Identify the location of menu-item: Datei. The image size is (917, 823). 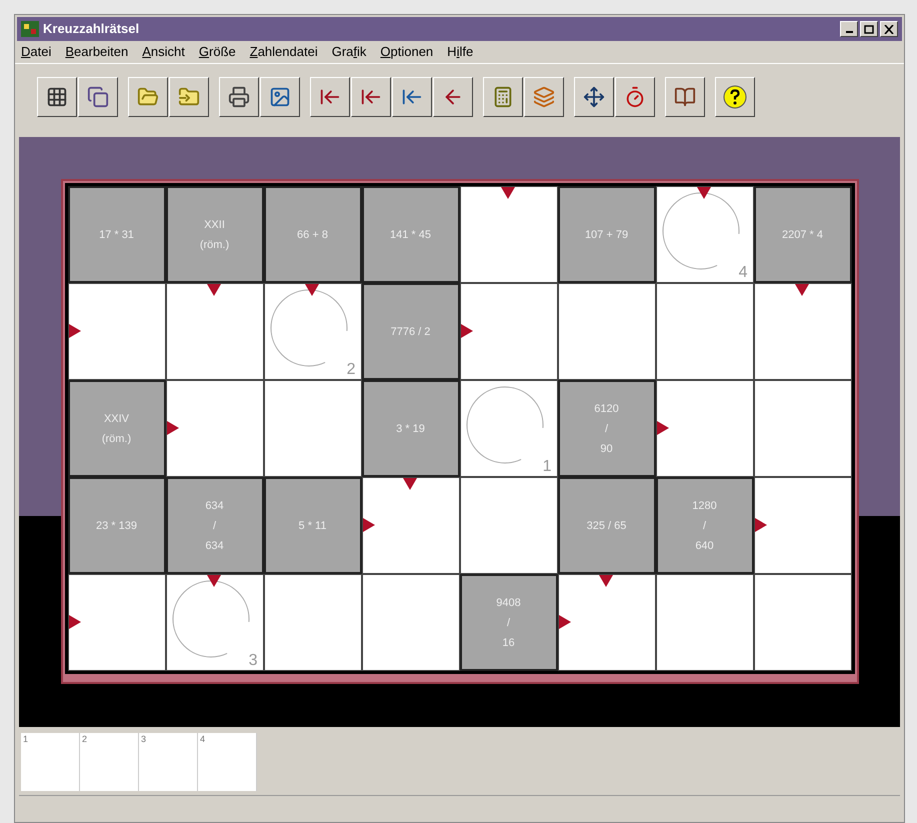
(36, 52).